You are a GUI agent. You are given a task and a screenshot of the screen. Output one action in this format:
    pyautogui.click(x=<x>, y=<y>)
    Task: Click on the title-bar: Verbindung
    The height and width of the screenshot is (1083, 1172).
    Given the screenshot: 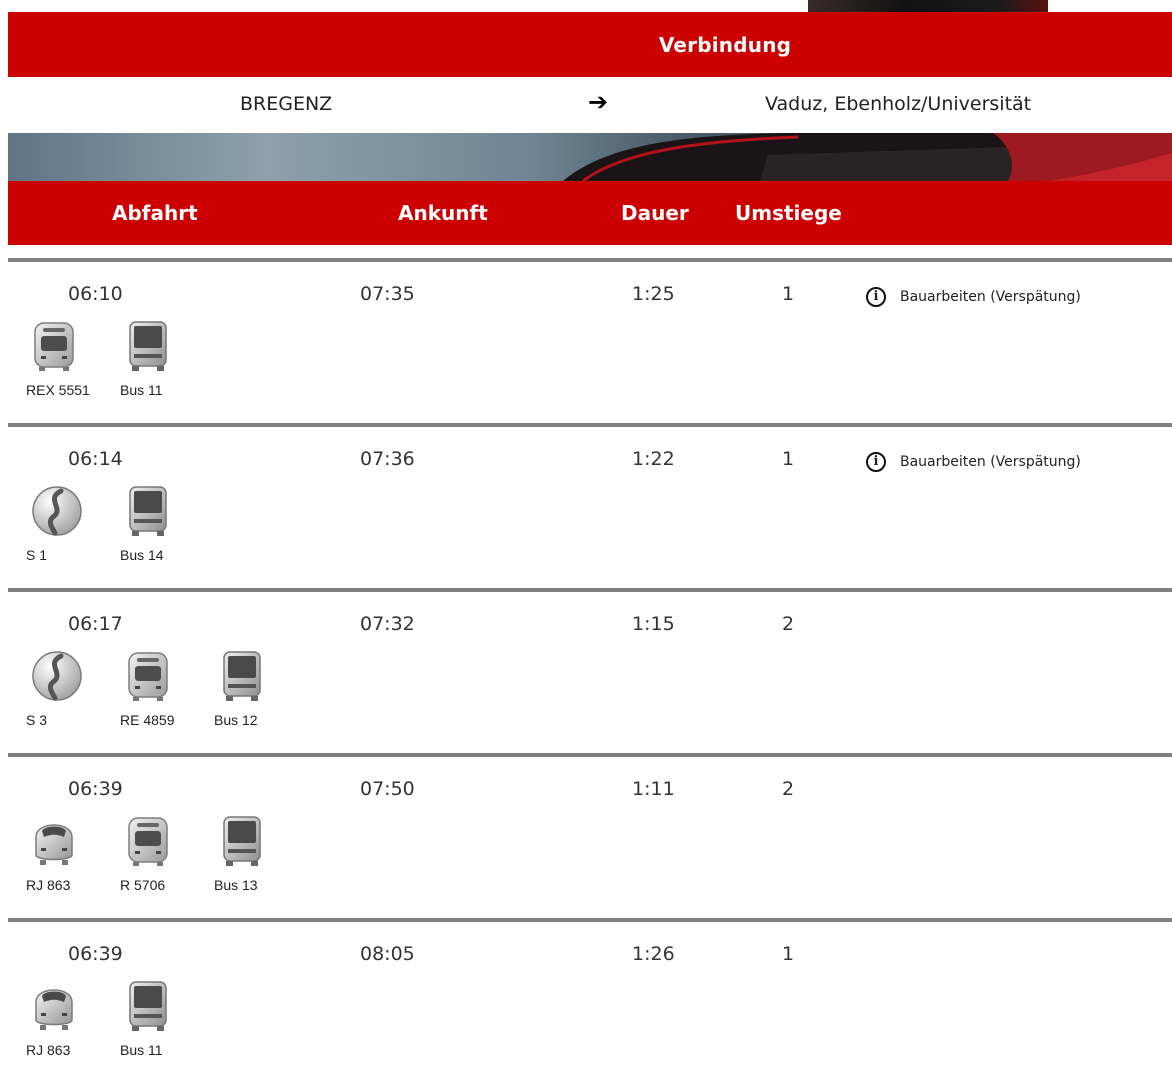 What is the action you would take?
    pyautogui.click(x=590, y=44)
    